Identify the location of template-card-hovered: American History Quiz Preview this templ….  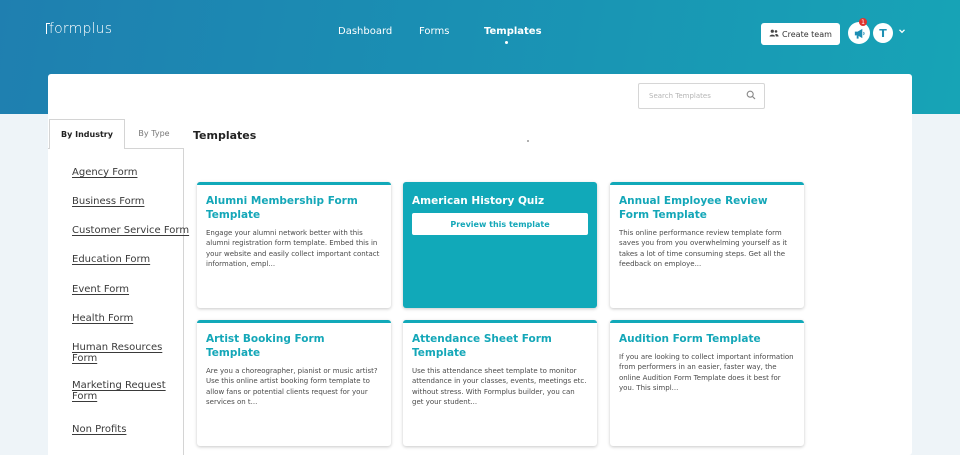
(500, 245).